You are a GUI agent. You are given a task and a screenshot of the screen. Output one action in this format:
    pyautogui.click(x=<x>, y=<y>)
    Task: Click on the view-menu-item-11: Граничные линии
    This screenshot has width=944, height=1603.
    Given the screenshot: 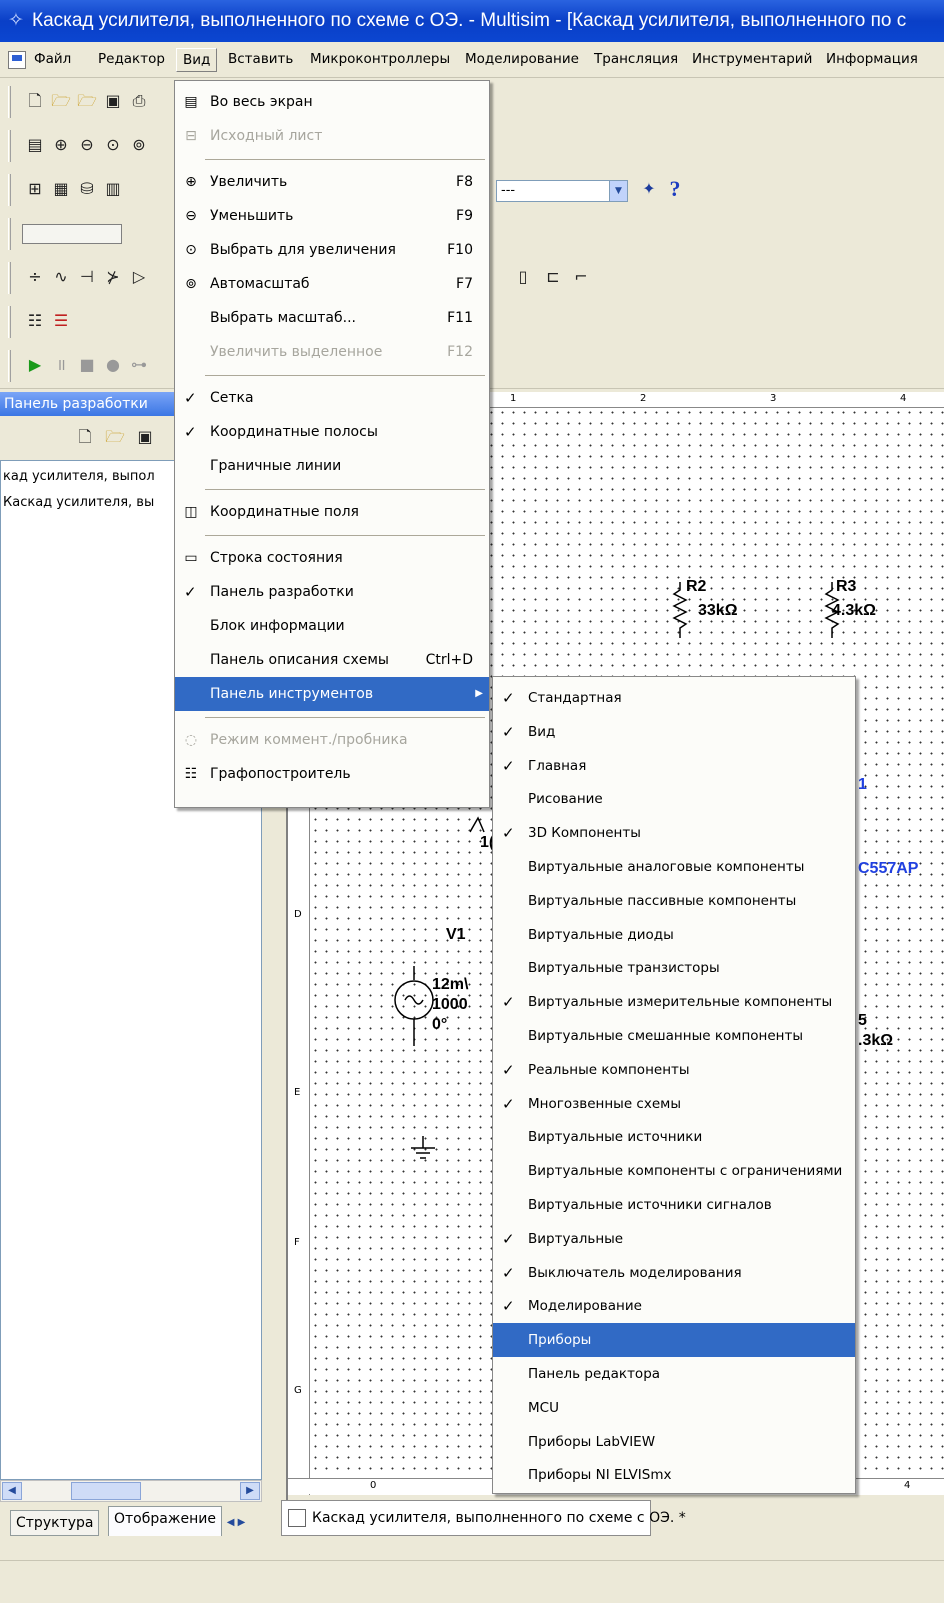 What is the action you would take?
    pyautogui.click(x=332, y=466)
    